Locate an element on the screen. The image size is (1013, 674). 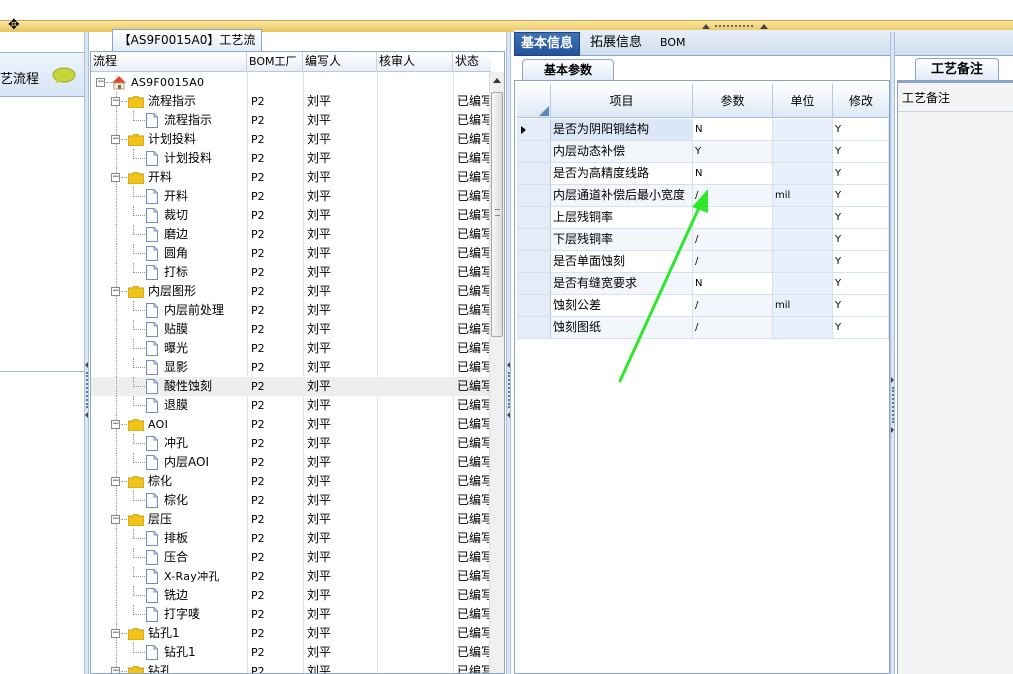
tree-node: 退膜 P2 刘平 已编写 is located at coordinates (291, 405).